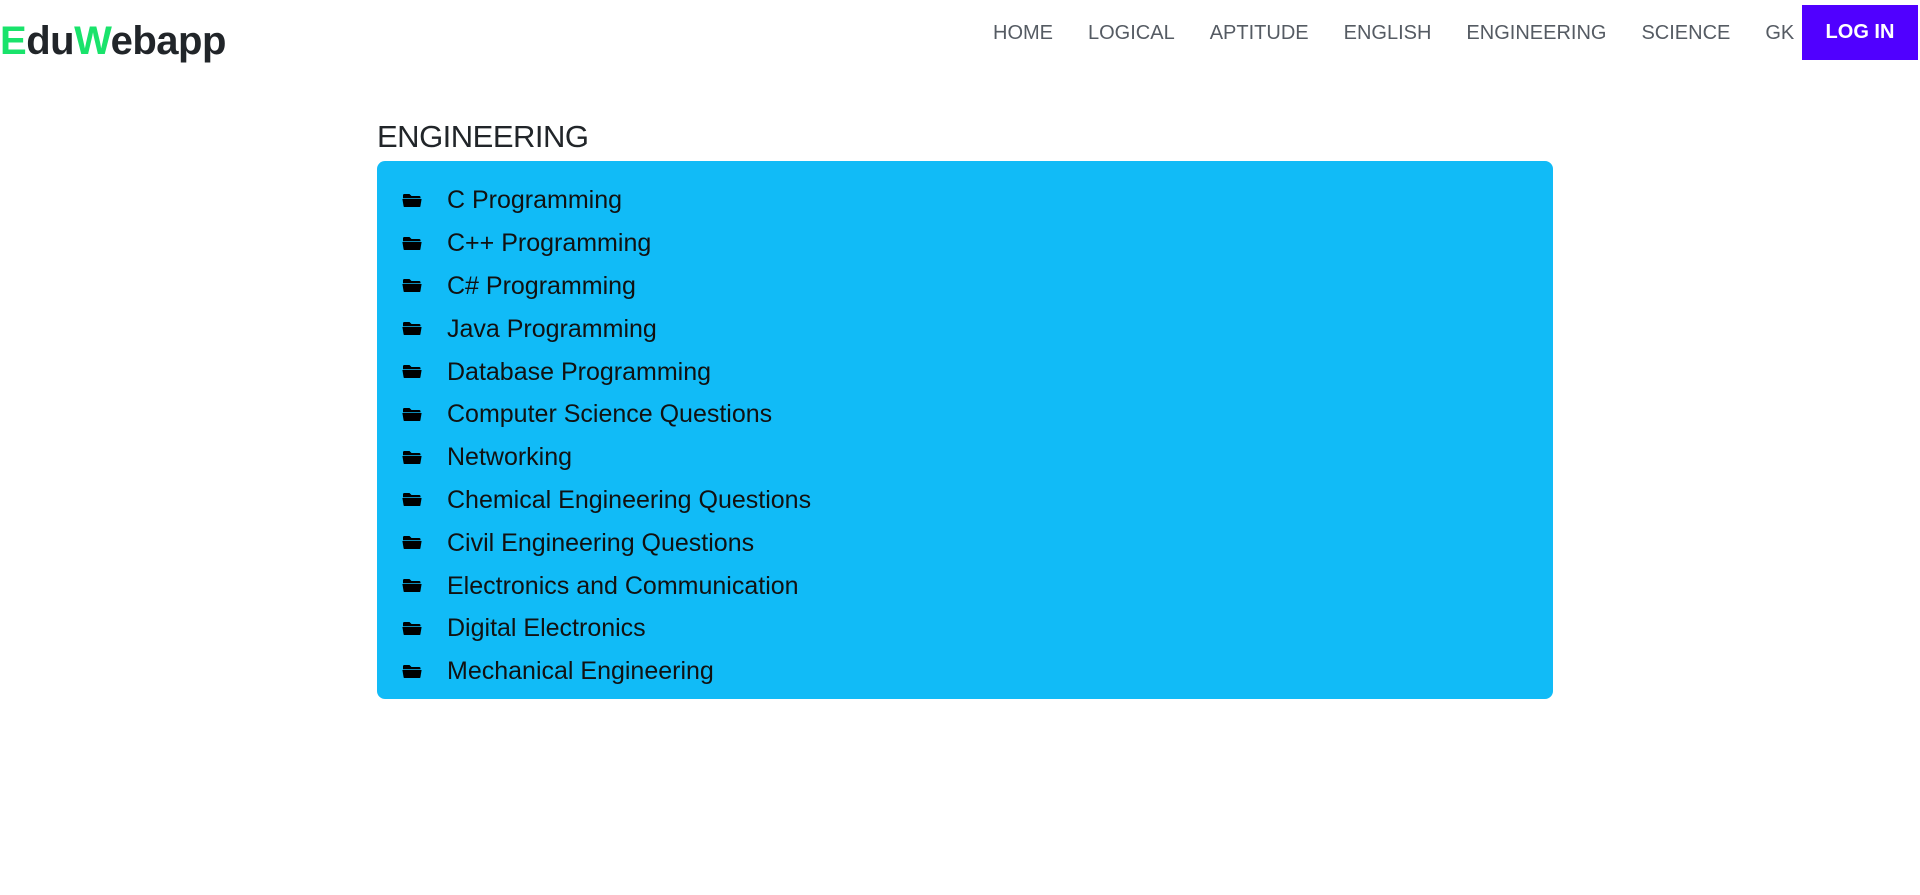 This screenshot has height=895, width=1920. I want to click on brand-text-du: du, so click(50, 41).